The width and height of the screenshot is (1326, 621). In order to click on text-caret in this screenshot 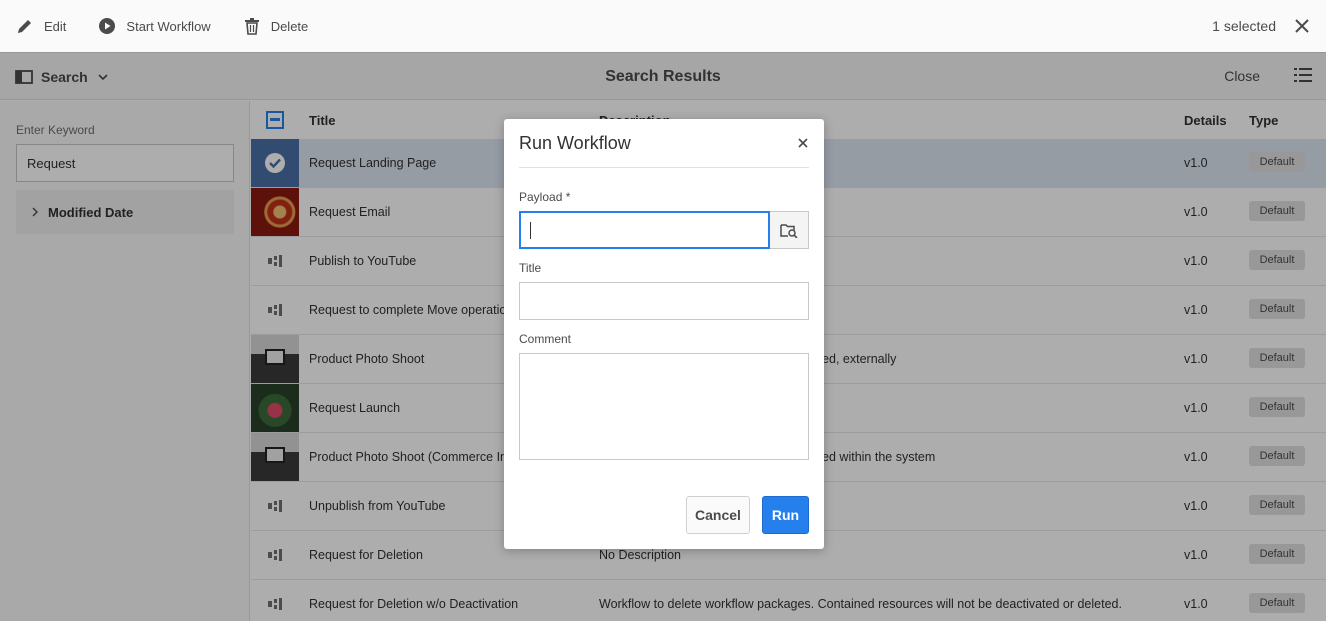, I will do `click(530, 230)`.